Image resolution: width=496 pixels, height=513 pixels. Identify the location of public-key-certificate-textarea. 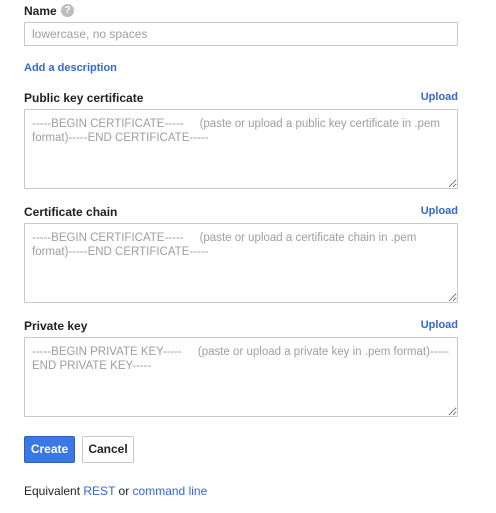
(241, 149).